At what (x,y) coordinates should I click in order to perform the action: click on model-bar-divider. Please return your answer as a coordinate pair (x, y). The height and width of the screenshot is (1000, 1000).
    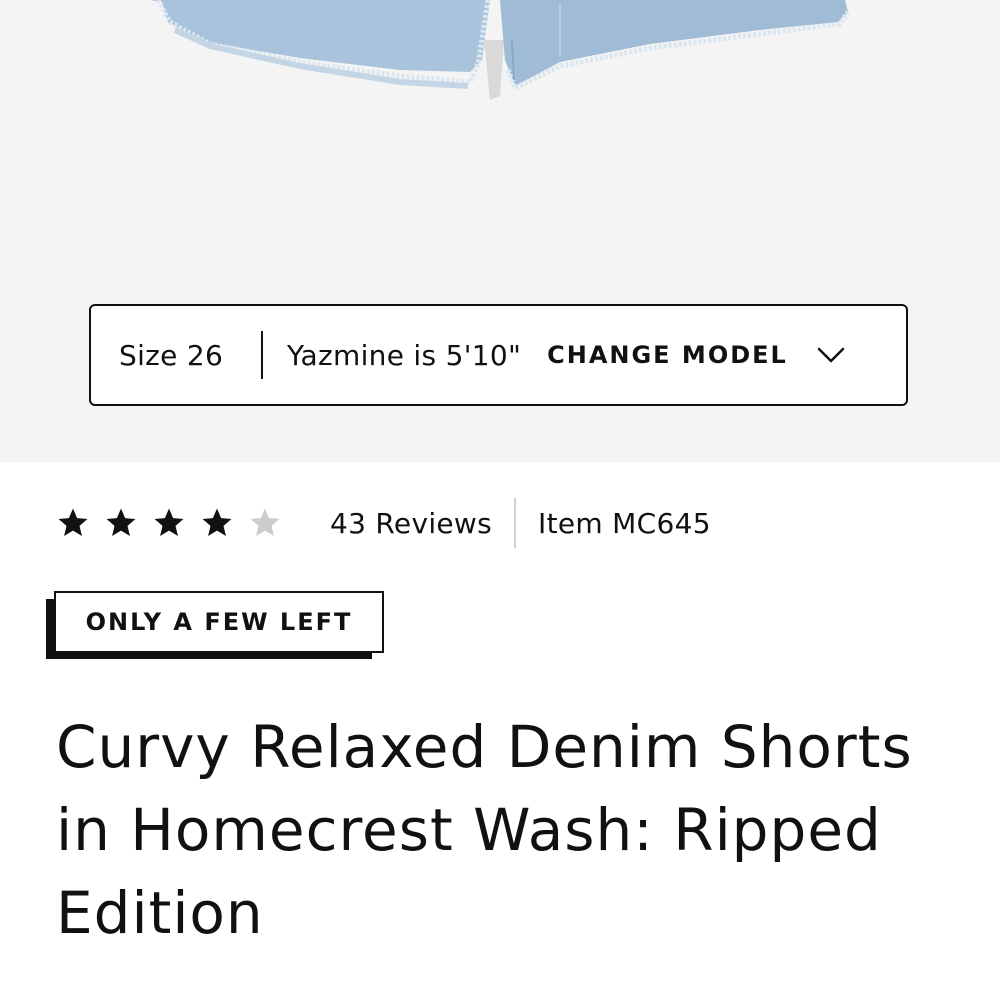
    Looking at the image, I should click on (262, 355).